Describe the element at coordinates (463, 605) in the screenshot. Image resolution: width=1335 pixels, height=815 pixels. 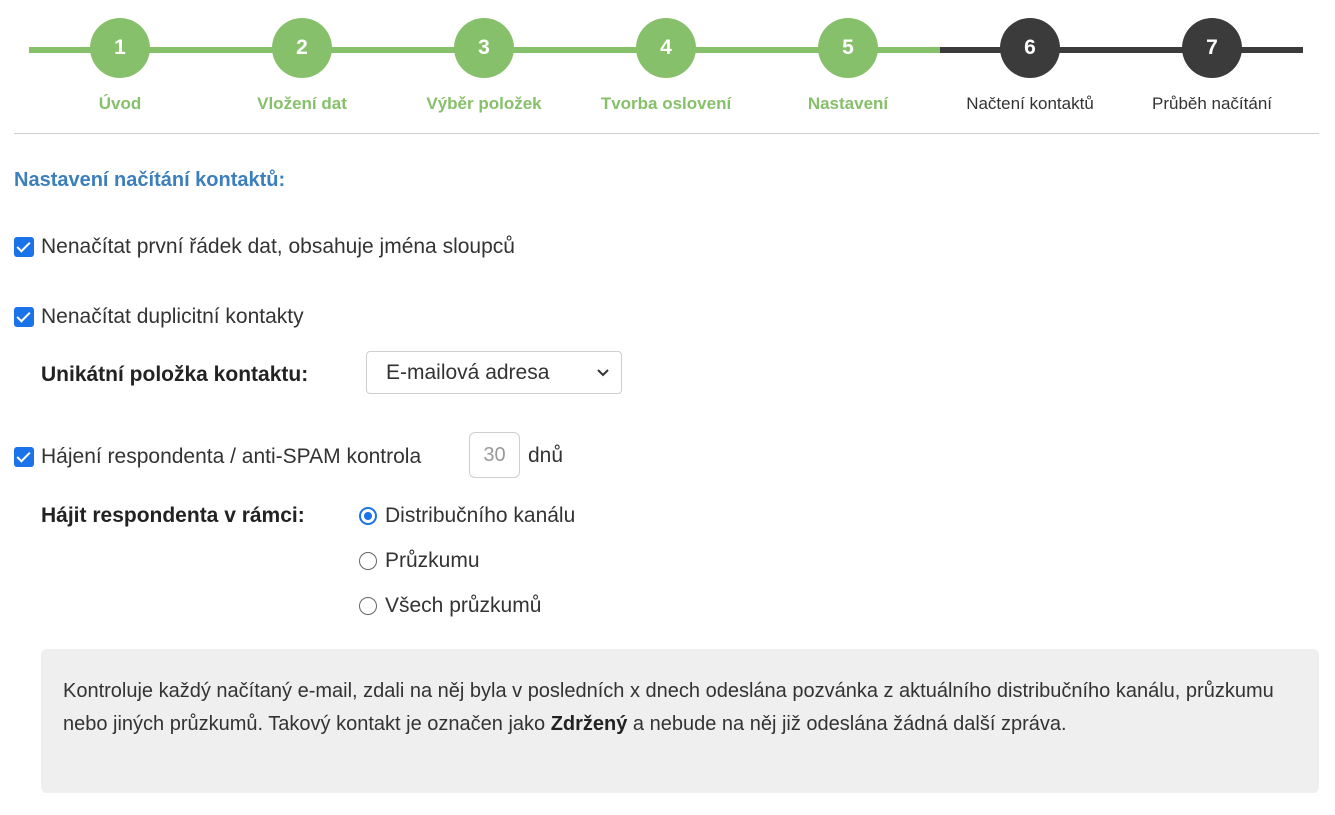
I see `scope-option-label: Všech průzkumů` at that location.